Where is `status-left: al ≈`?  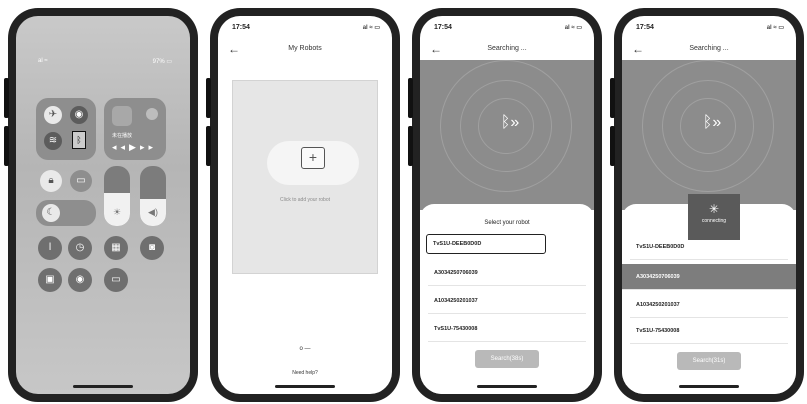 status-left: al ≈ is located at coordinates (43, 61).